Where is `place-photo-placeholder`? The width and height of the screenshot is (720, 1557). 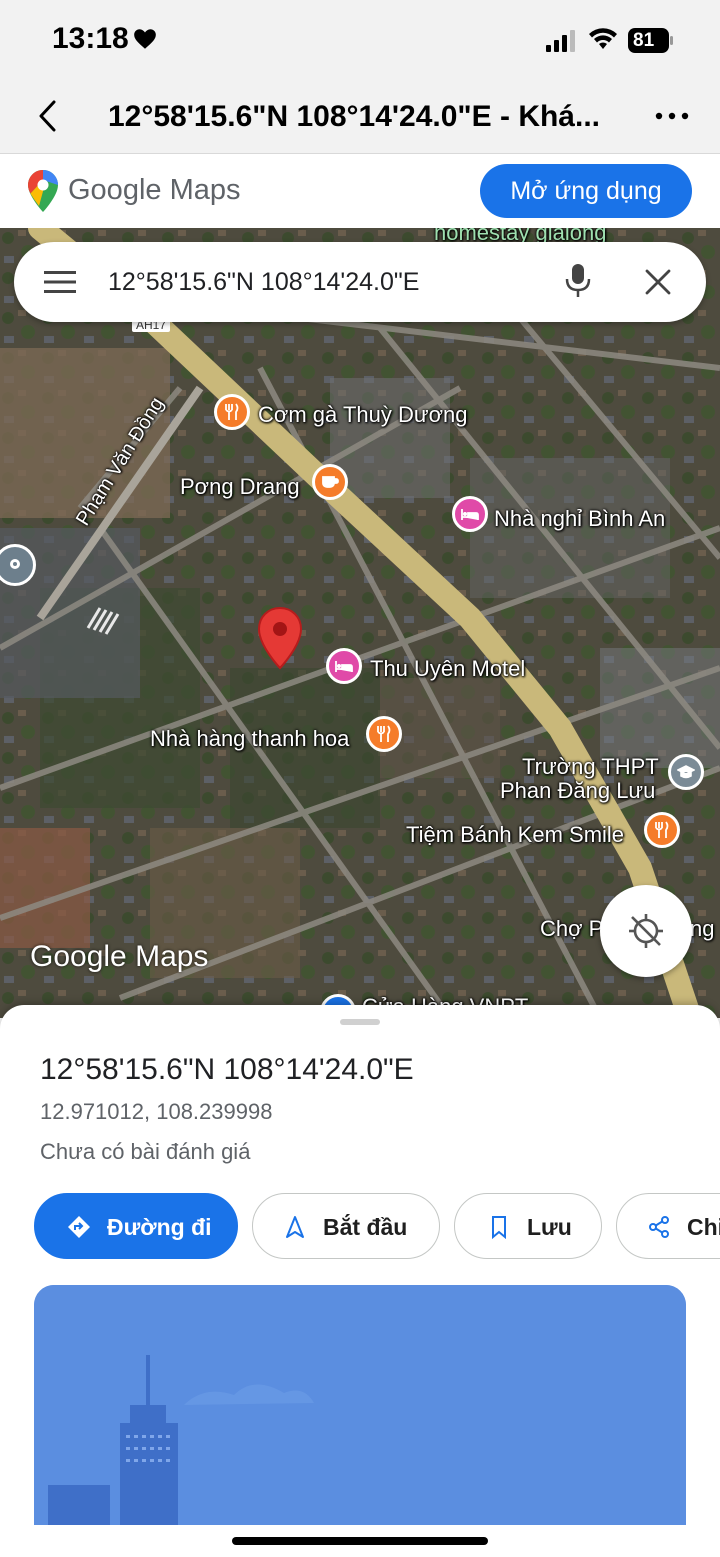
place-photo-placeholder is located at coordinates (360, 1405).